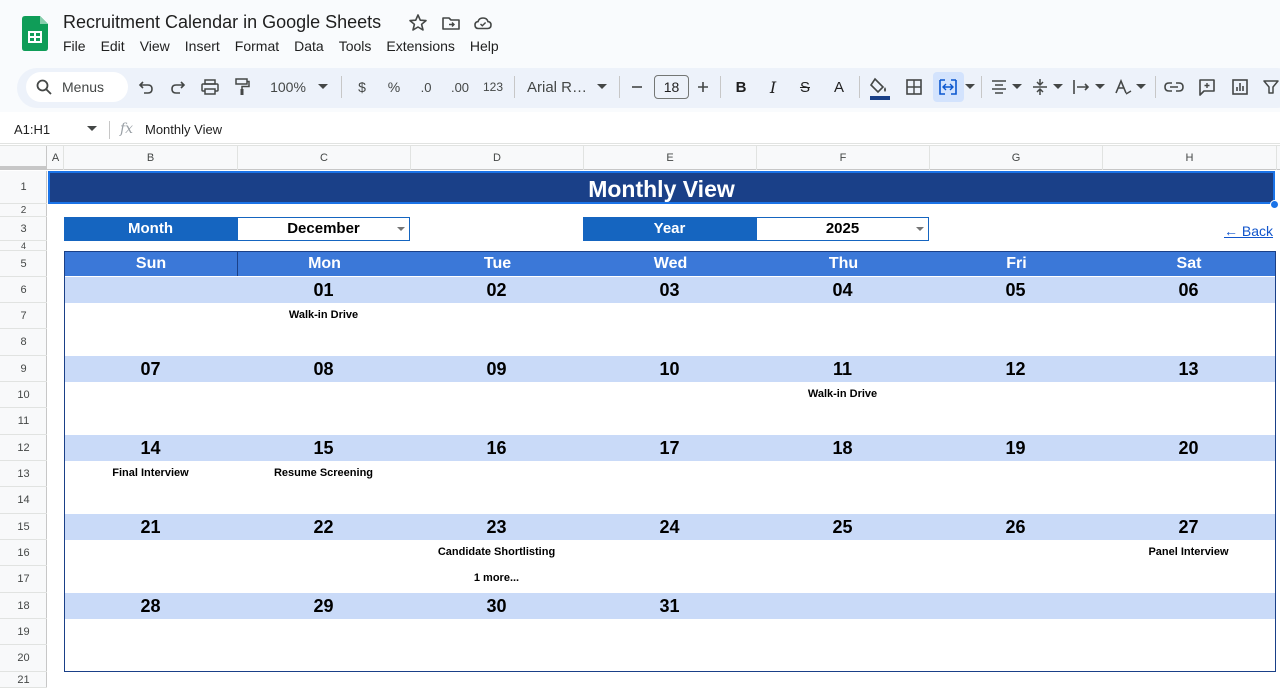 Image resolution: width=1280 pixels, height=688 pixels. What do you see at coordinates (842, 394) in the screenshot?
I see `calendar-event: Walk-in Drive` at bounding box center [842, 394].